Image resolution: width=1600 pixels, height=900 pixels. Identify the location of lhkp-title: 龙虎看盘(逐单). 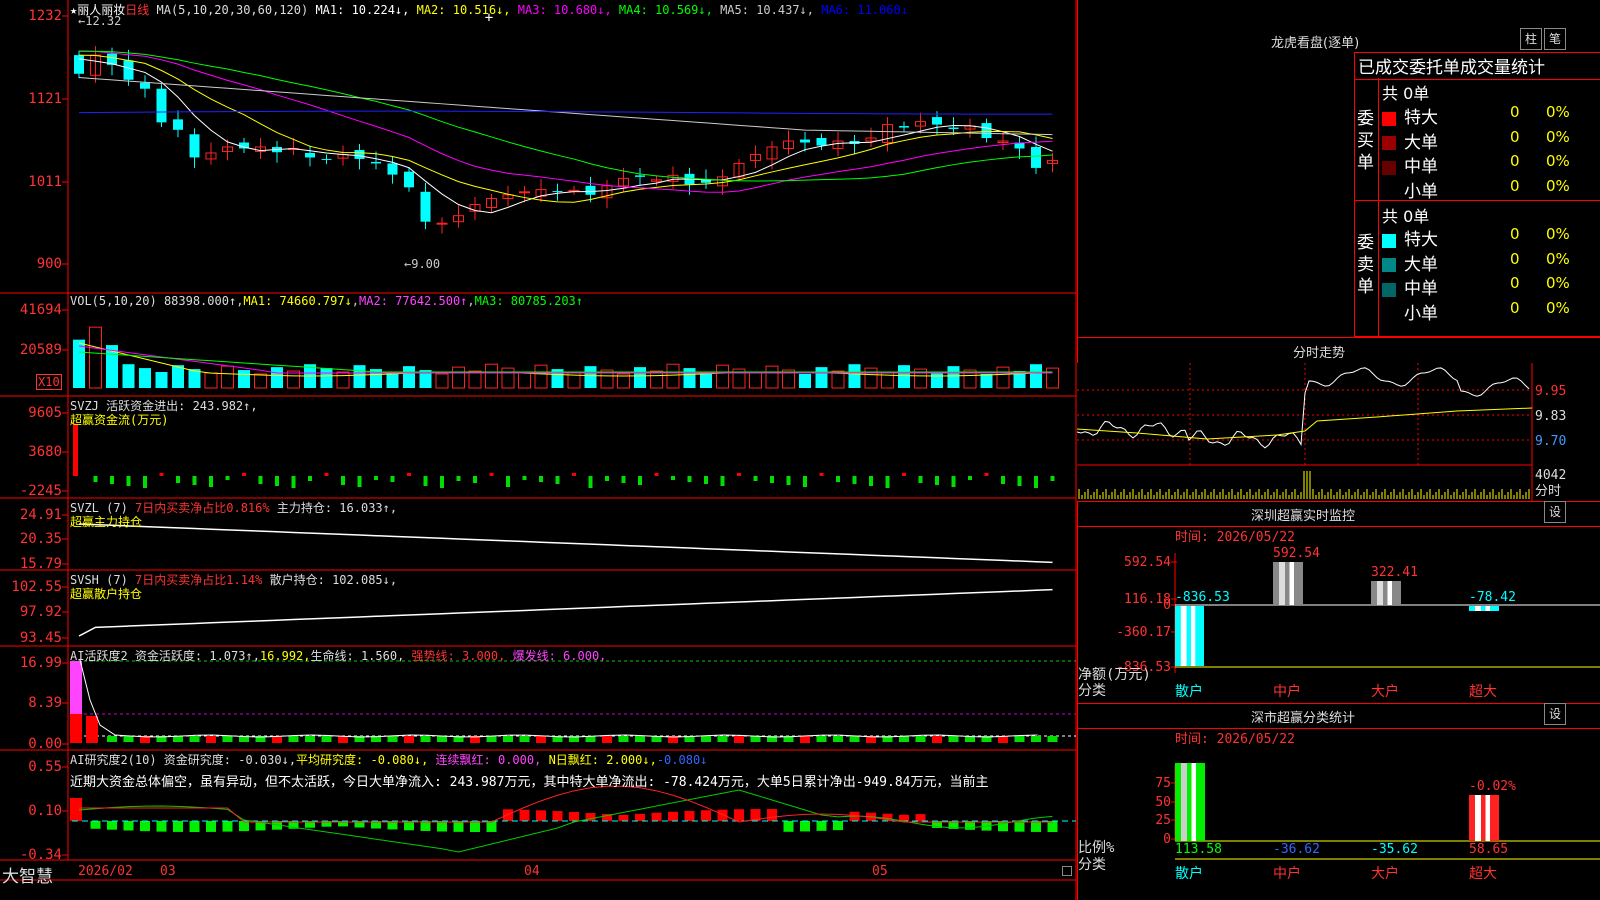
(1315, 43).